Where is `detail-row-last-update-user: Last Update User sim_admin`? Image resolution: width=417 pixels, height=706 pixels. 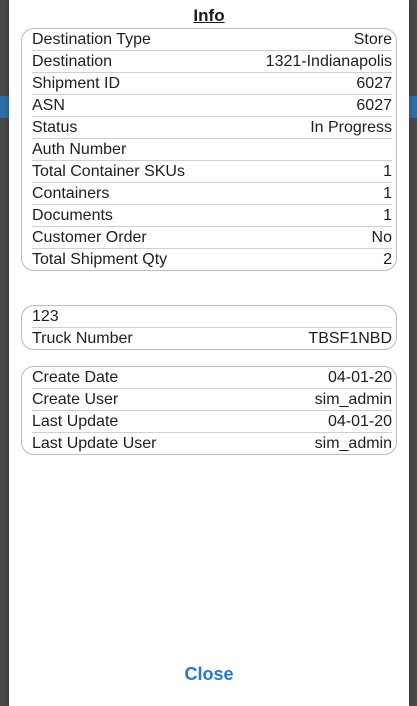 detail-row-last-update-user: Last Update User sim_admin is located at coordinates (212, 443).